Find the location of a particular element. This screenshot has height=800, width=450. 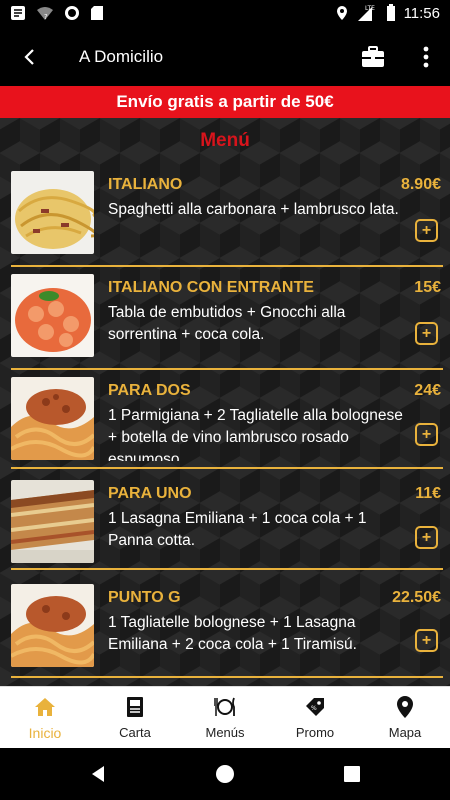

circle-icon is located at coordinates (72, 13).